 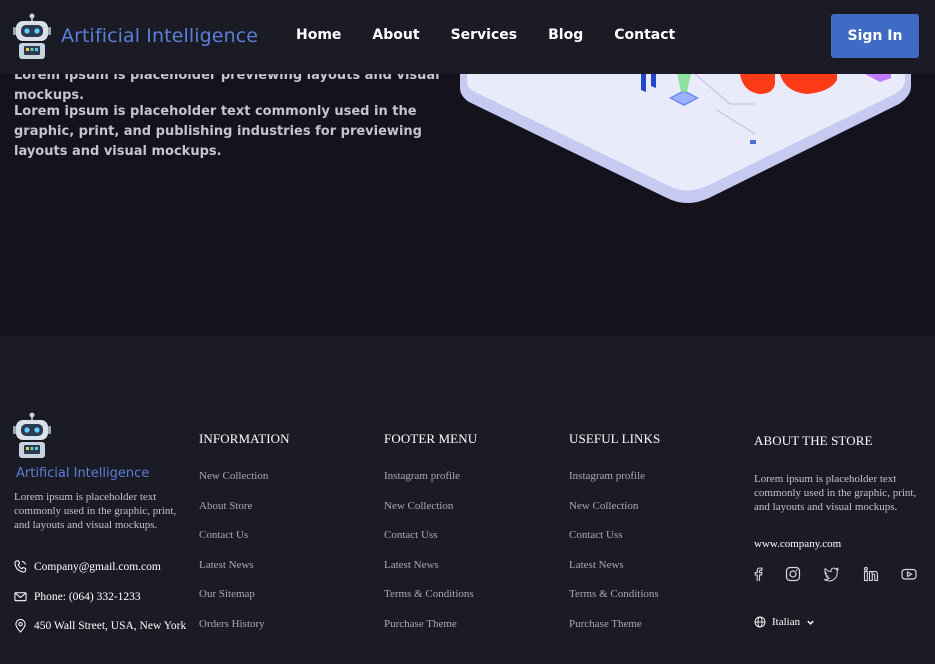 I want to click on menu-link-terms-conditions: Terms & Conditions, so click(x=429, y=594).